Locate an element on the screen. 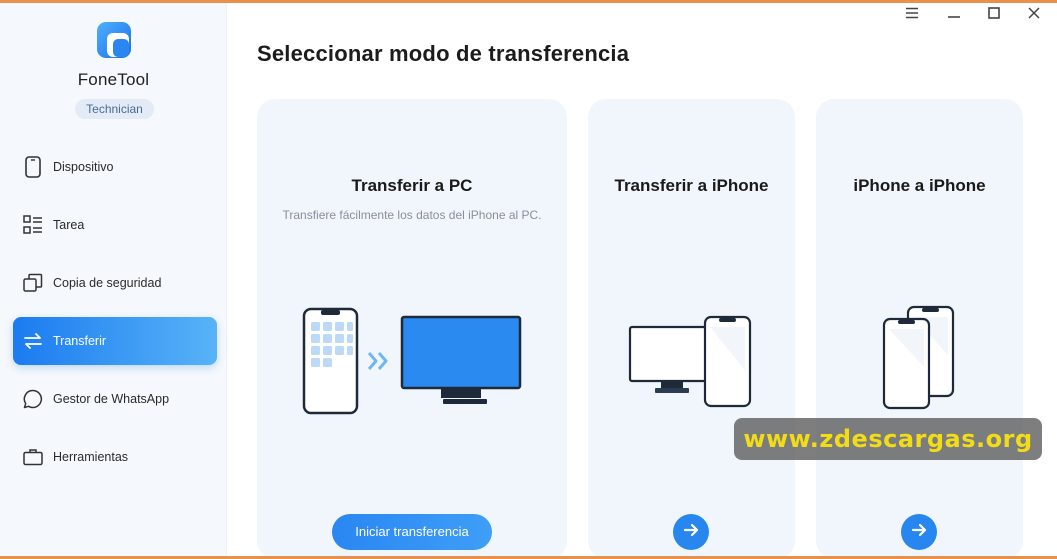  phone-icon is located at coordinates (33, 167).